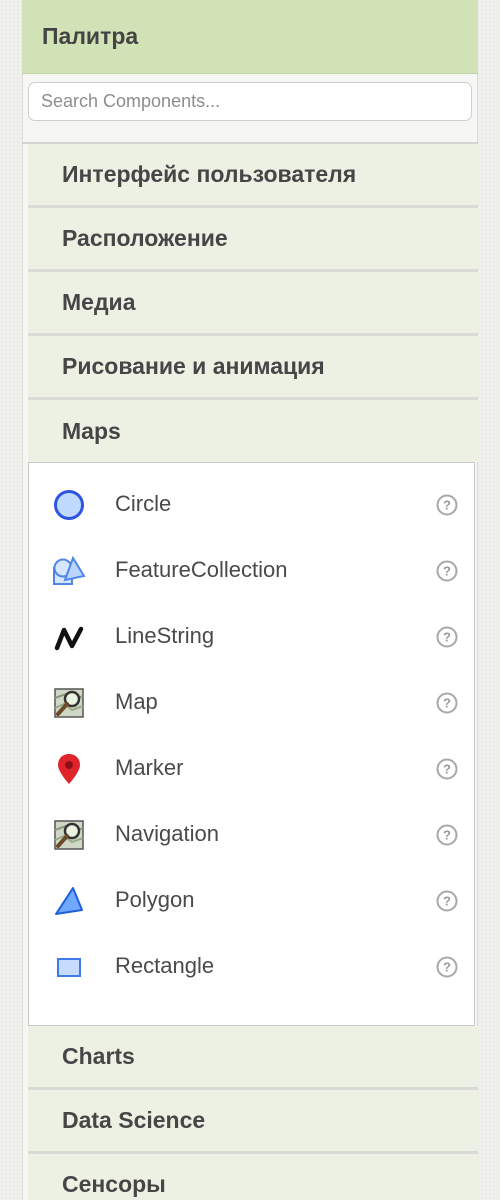 This screenshot has width=500, height=1200. What do you see at coordinates (155, 899) in the screenshot?
I see `component-label: Polygon` at bounding box center [155, 899].